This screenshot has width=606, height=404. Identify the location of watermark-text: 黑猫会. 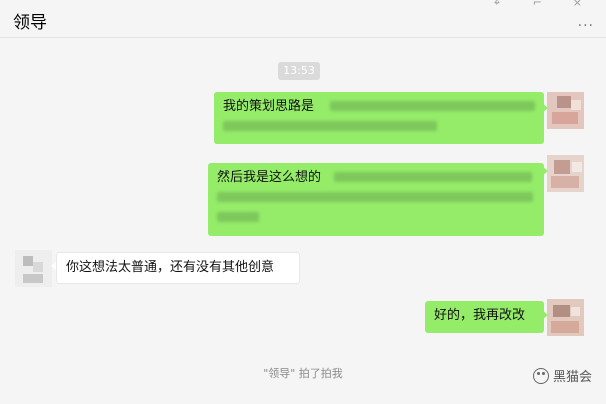
(572, 377).